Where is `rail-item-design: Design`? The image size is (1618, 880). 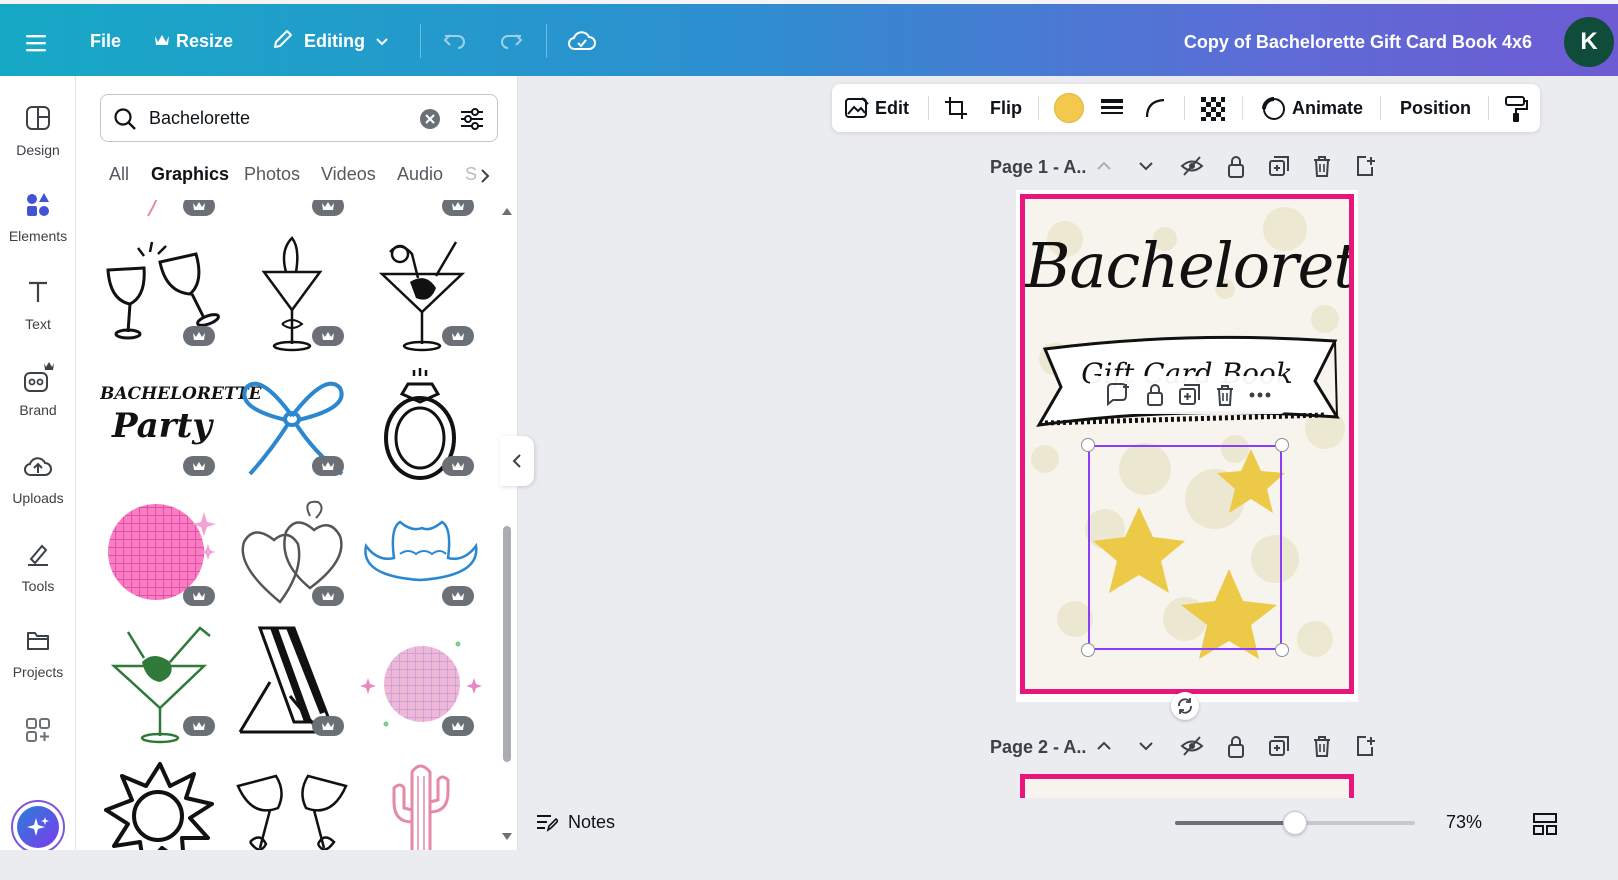
rail-item-design: Design is located at coordinates (38, 129).